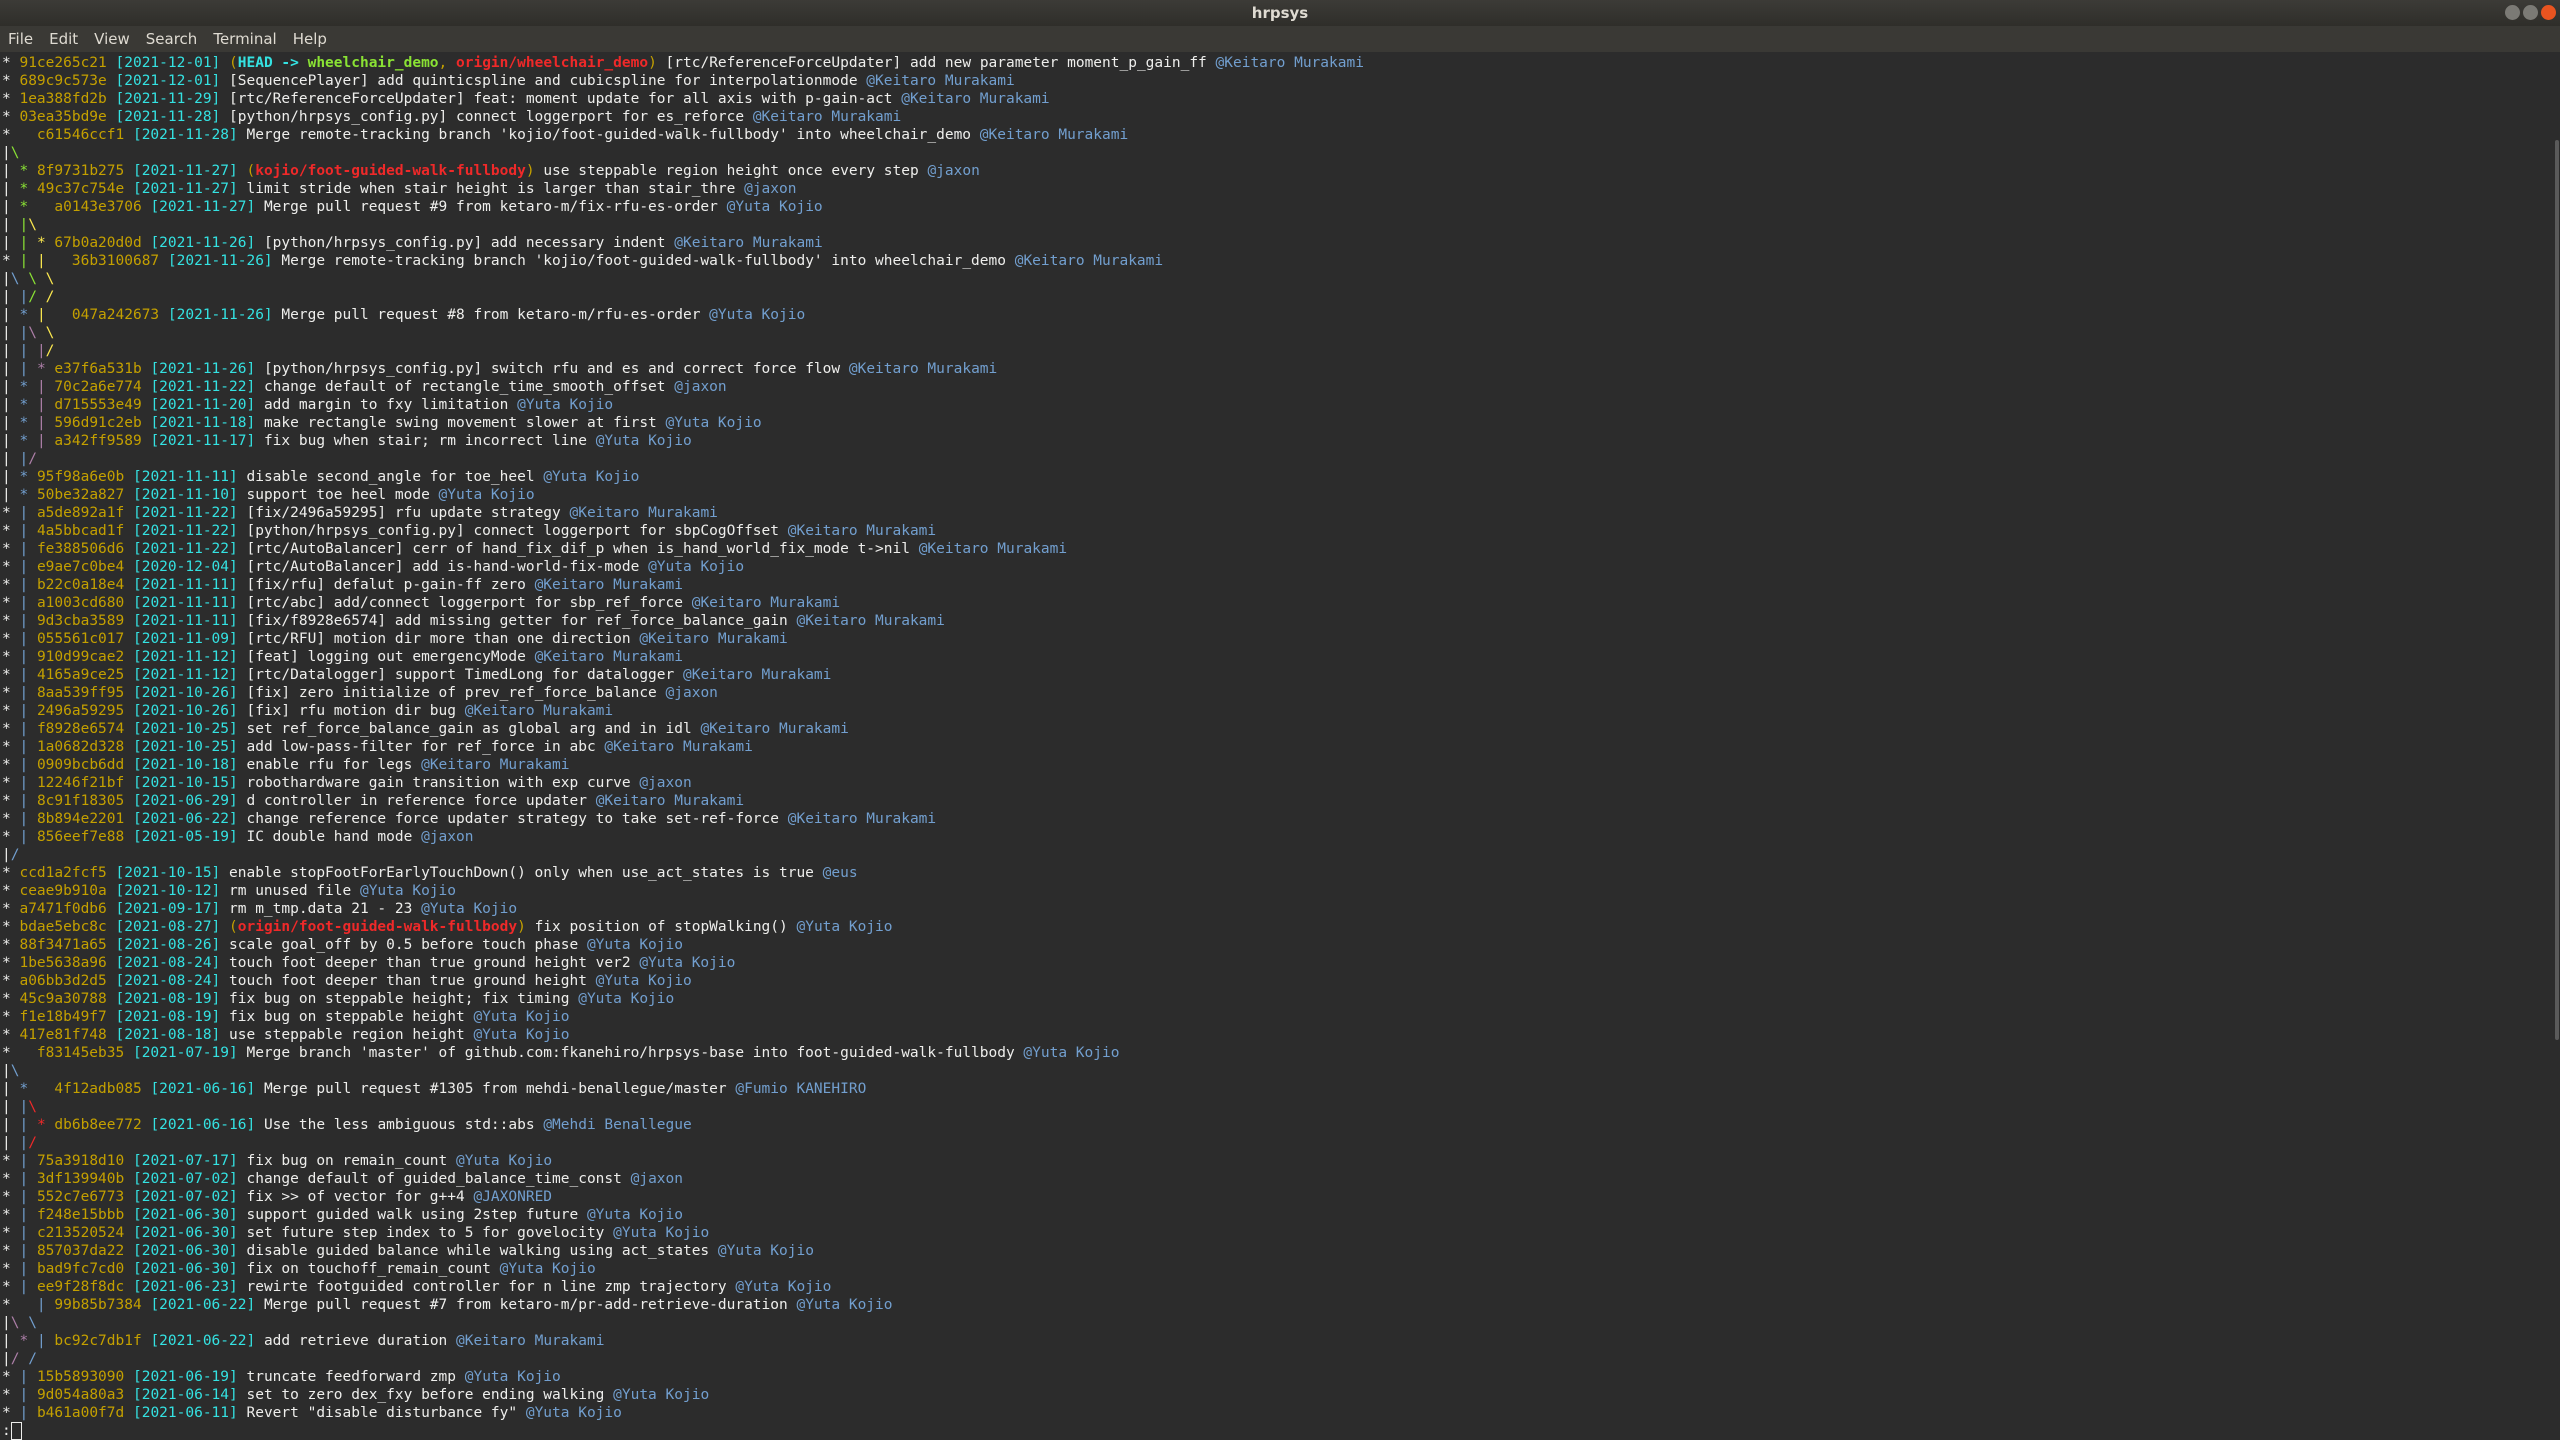 The width and height of the screenshot is (2560, 1440). What do you see at coordinates (244, 39) in the screenshot?
I see `menu-terminal: Terminal` at bounding box center [244, 39].